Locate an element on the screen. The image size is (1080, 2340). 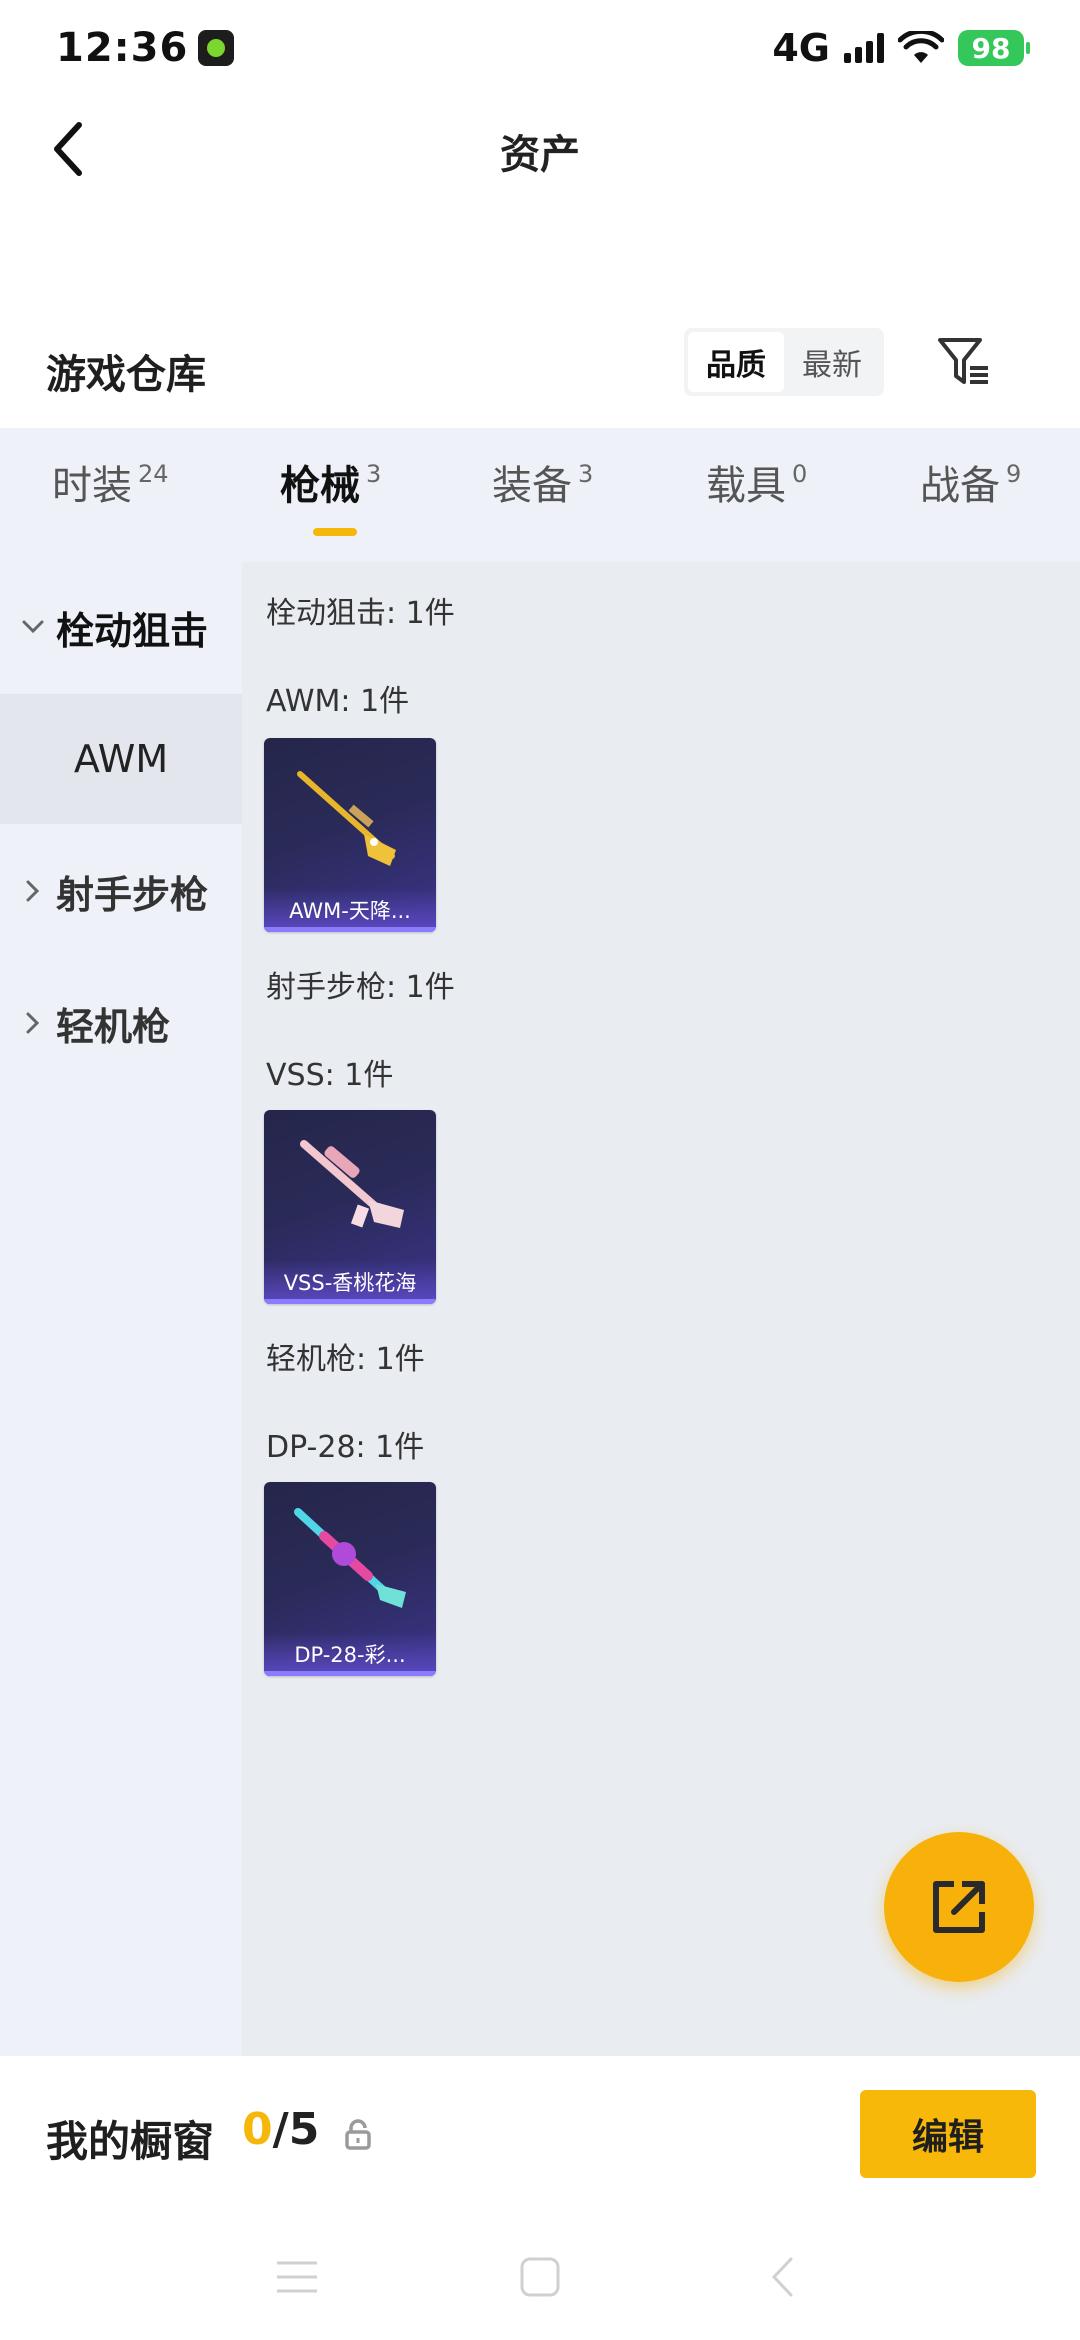
nav-bar: 资产 is located at coordinates (540, 151).